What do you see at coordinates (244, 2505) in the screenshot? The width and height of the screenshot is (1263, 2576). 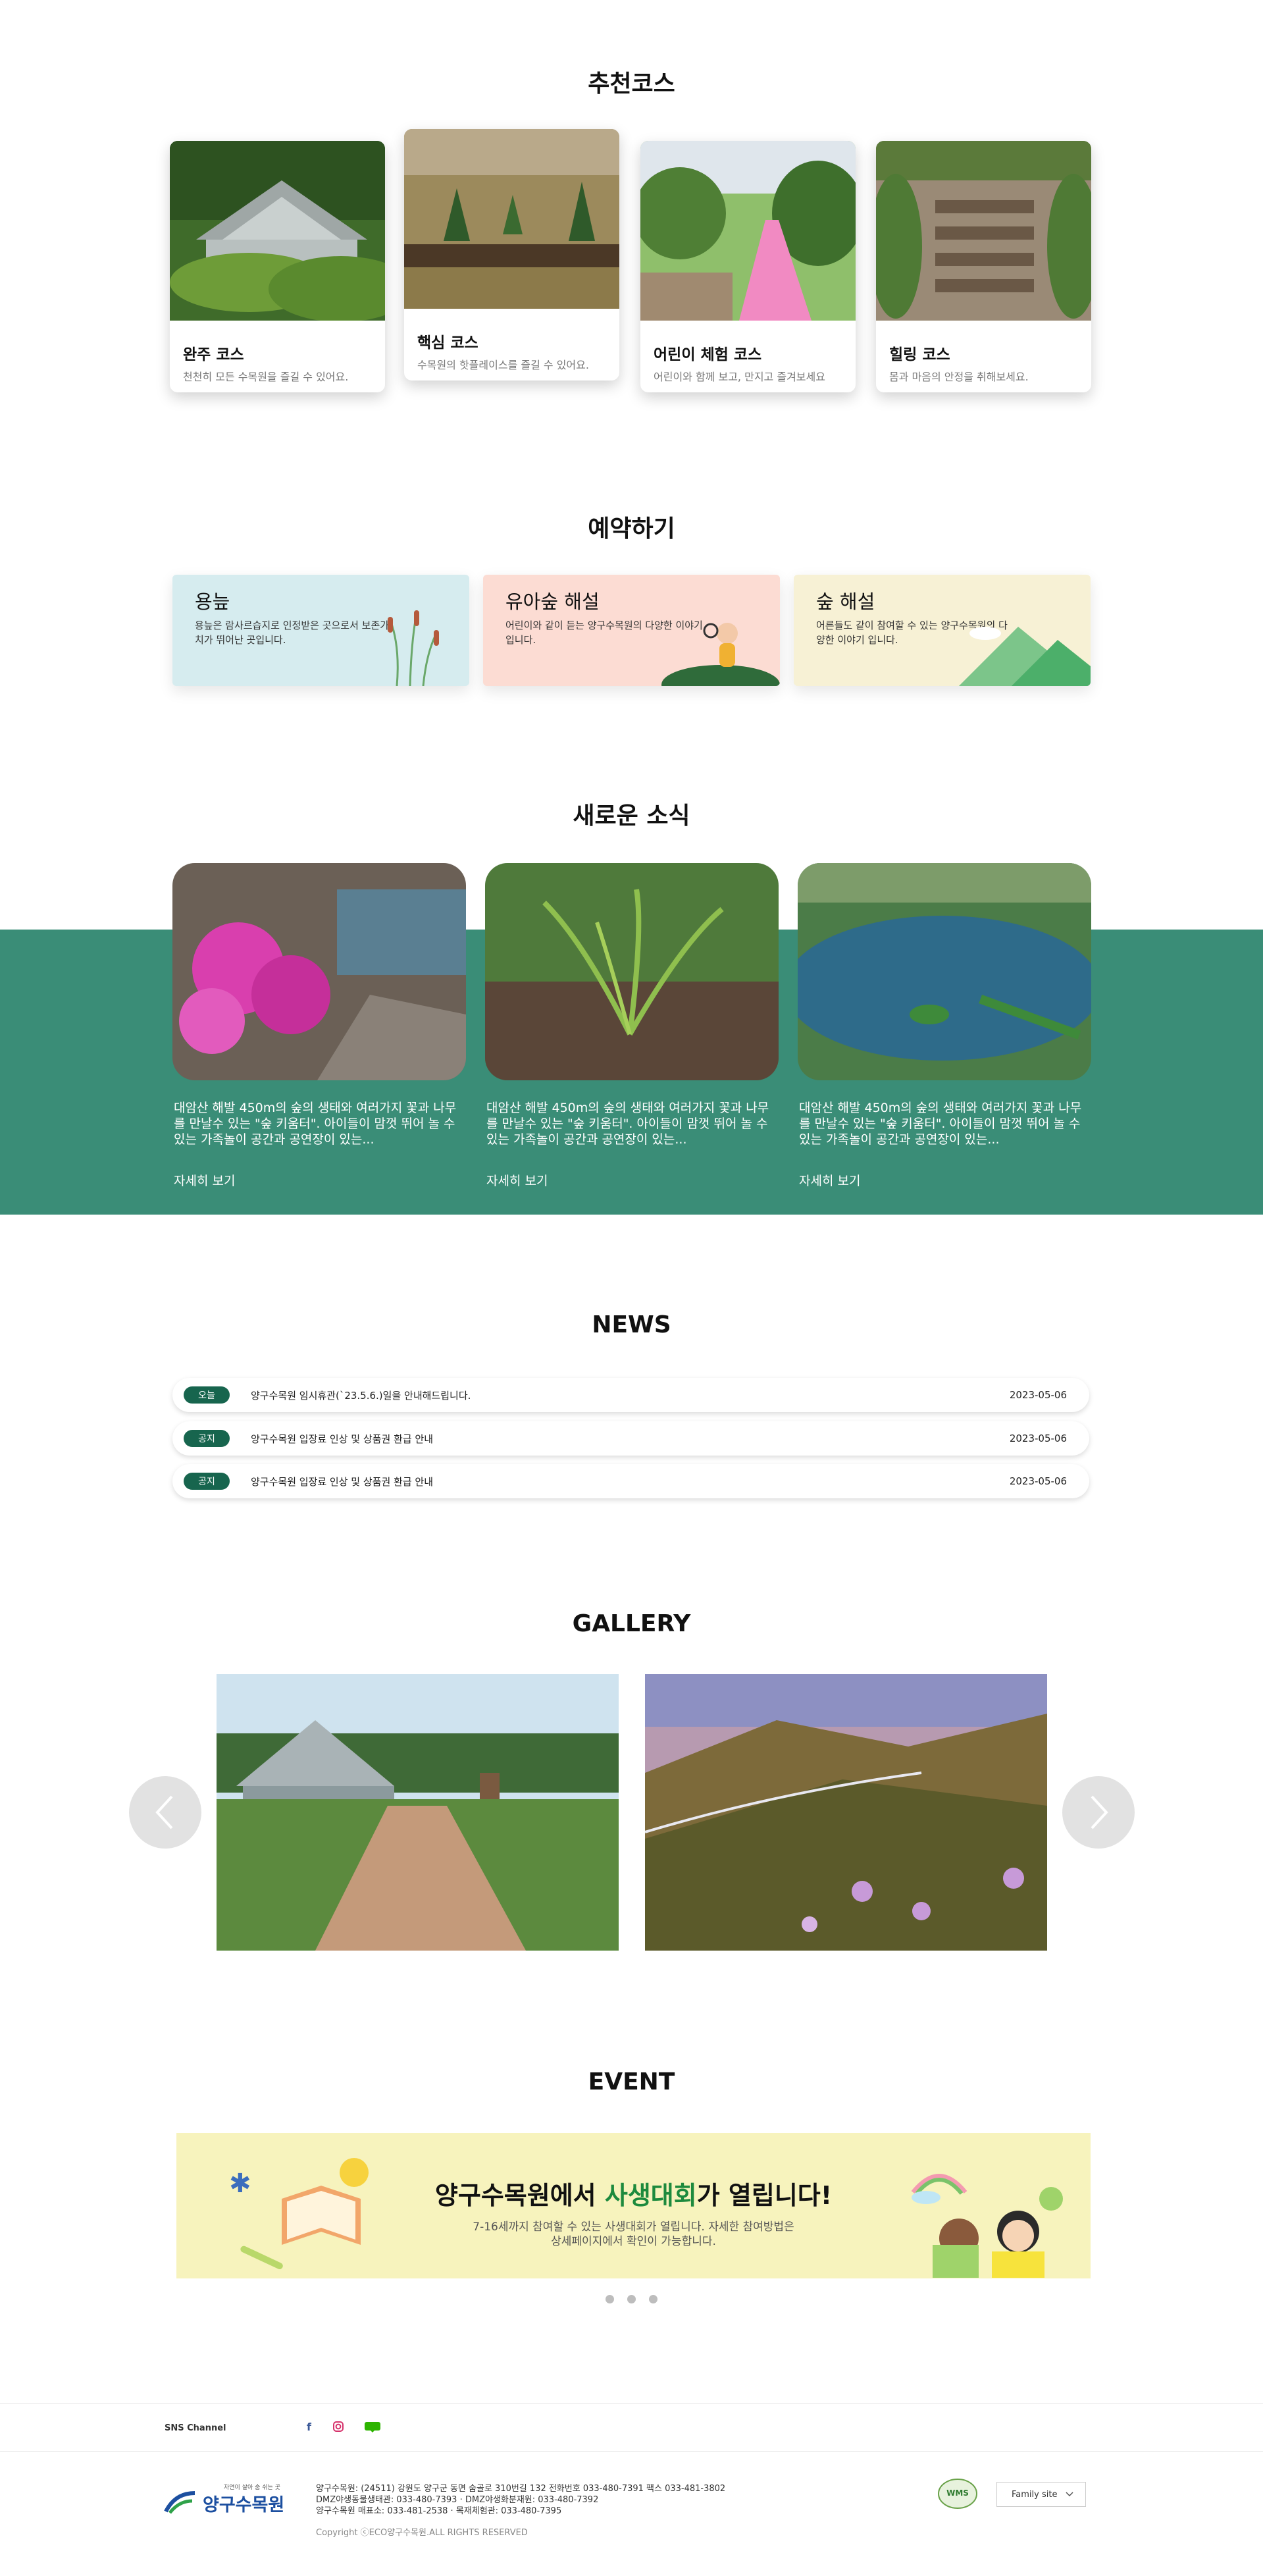 I see `logo-name: 양구수목원` at bounding box center [244, 2505].